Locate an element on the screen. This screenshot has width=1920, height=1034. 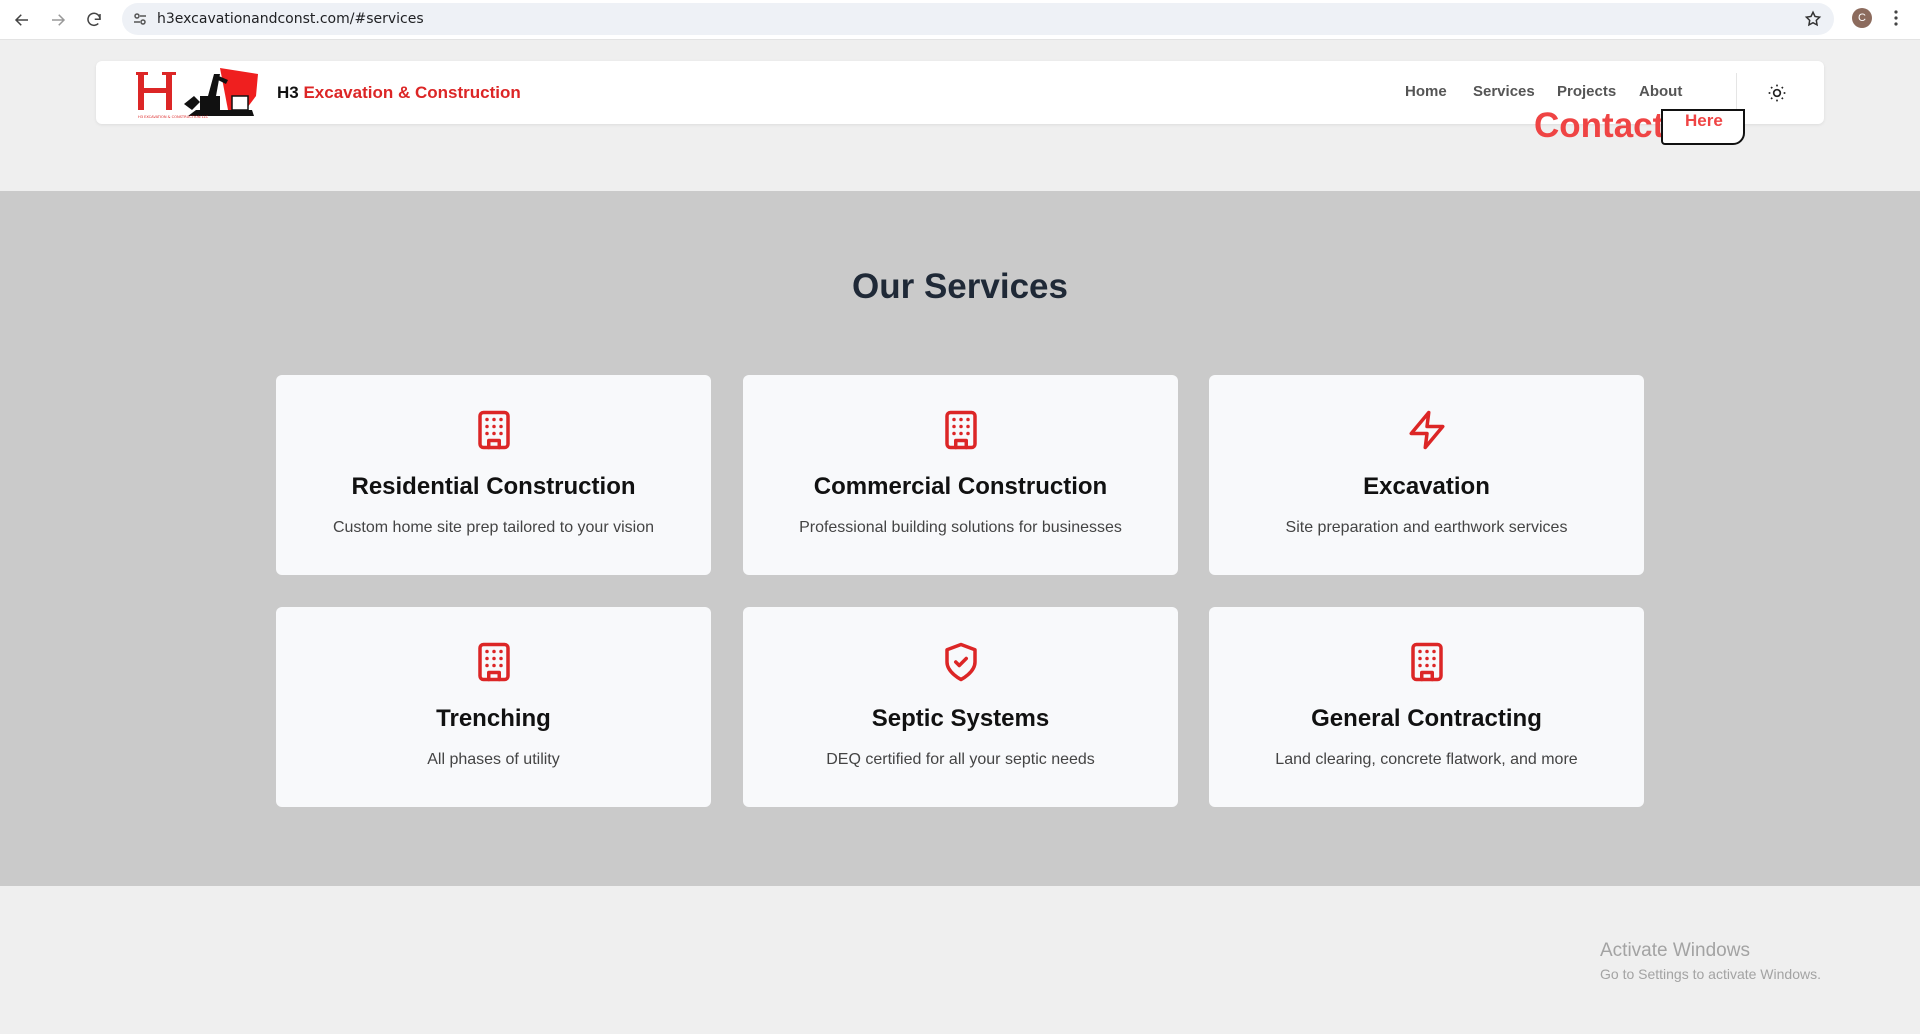
service-title: Excavation is located at coordinates (1426, 486).